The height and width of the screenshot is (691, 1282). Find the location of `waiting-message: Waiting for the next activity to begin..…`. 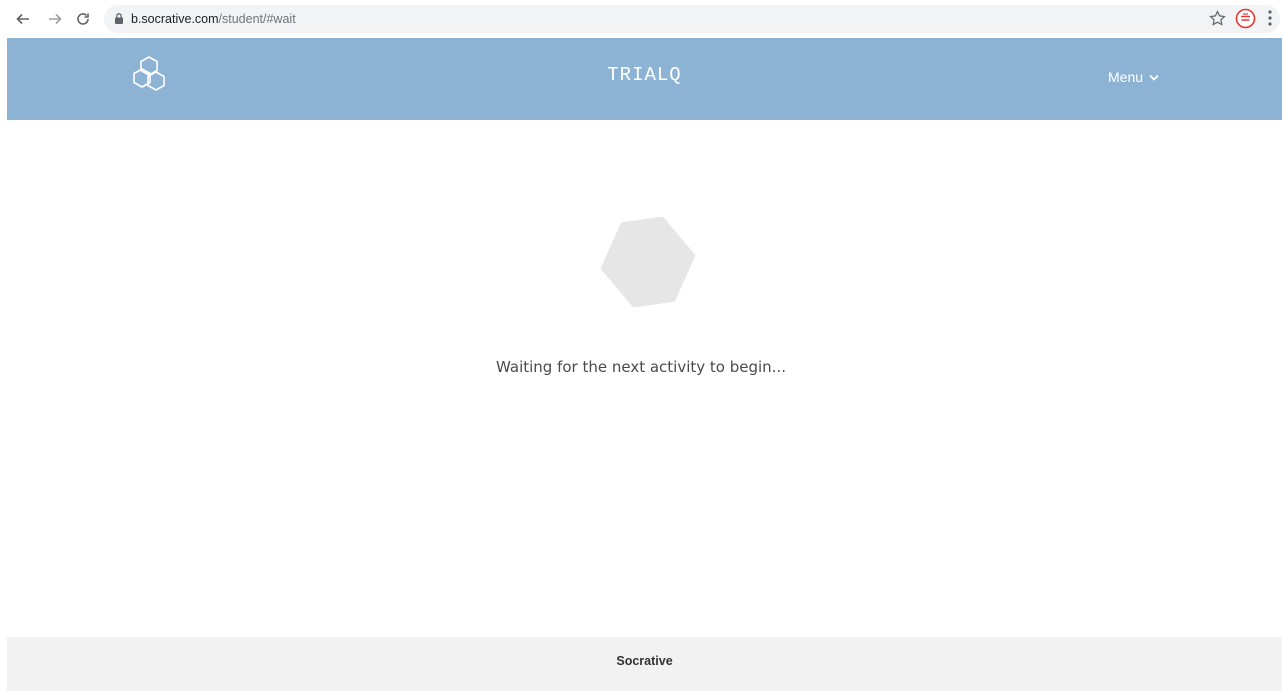

waiting-message: Waiting for the next activity to begin..… is located at coordinates (641, 367).